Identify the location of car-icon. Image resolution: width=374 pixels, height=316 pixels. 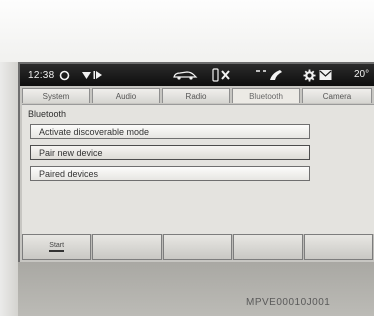
(185, 75).